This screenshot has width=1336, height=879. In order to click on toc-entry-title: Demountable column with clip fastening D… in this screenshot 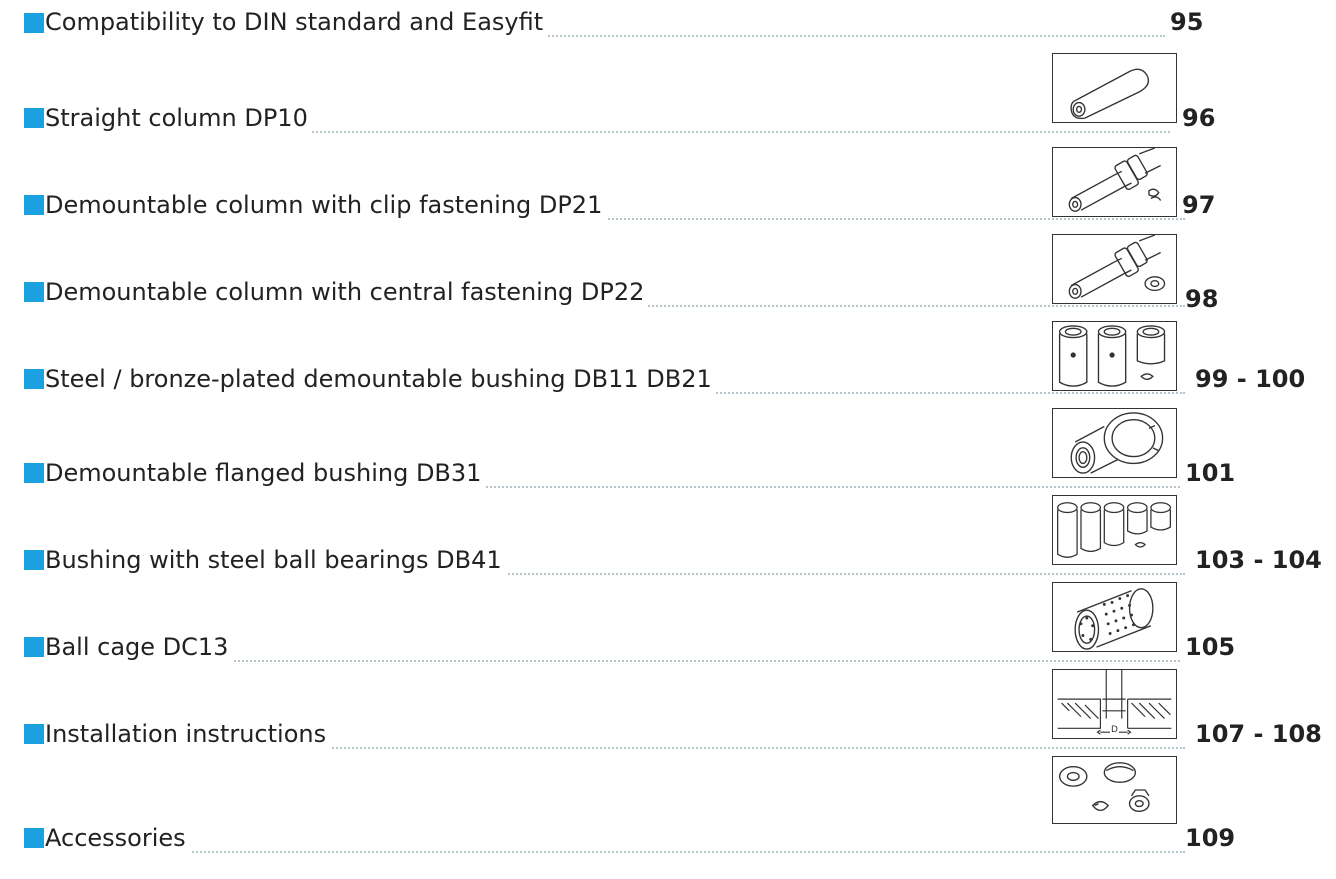, I will do `click(326, 205)`.